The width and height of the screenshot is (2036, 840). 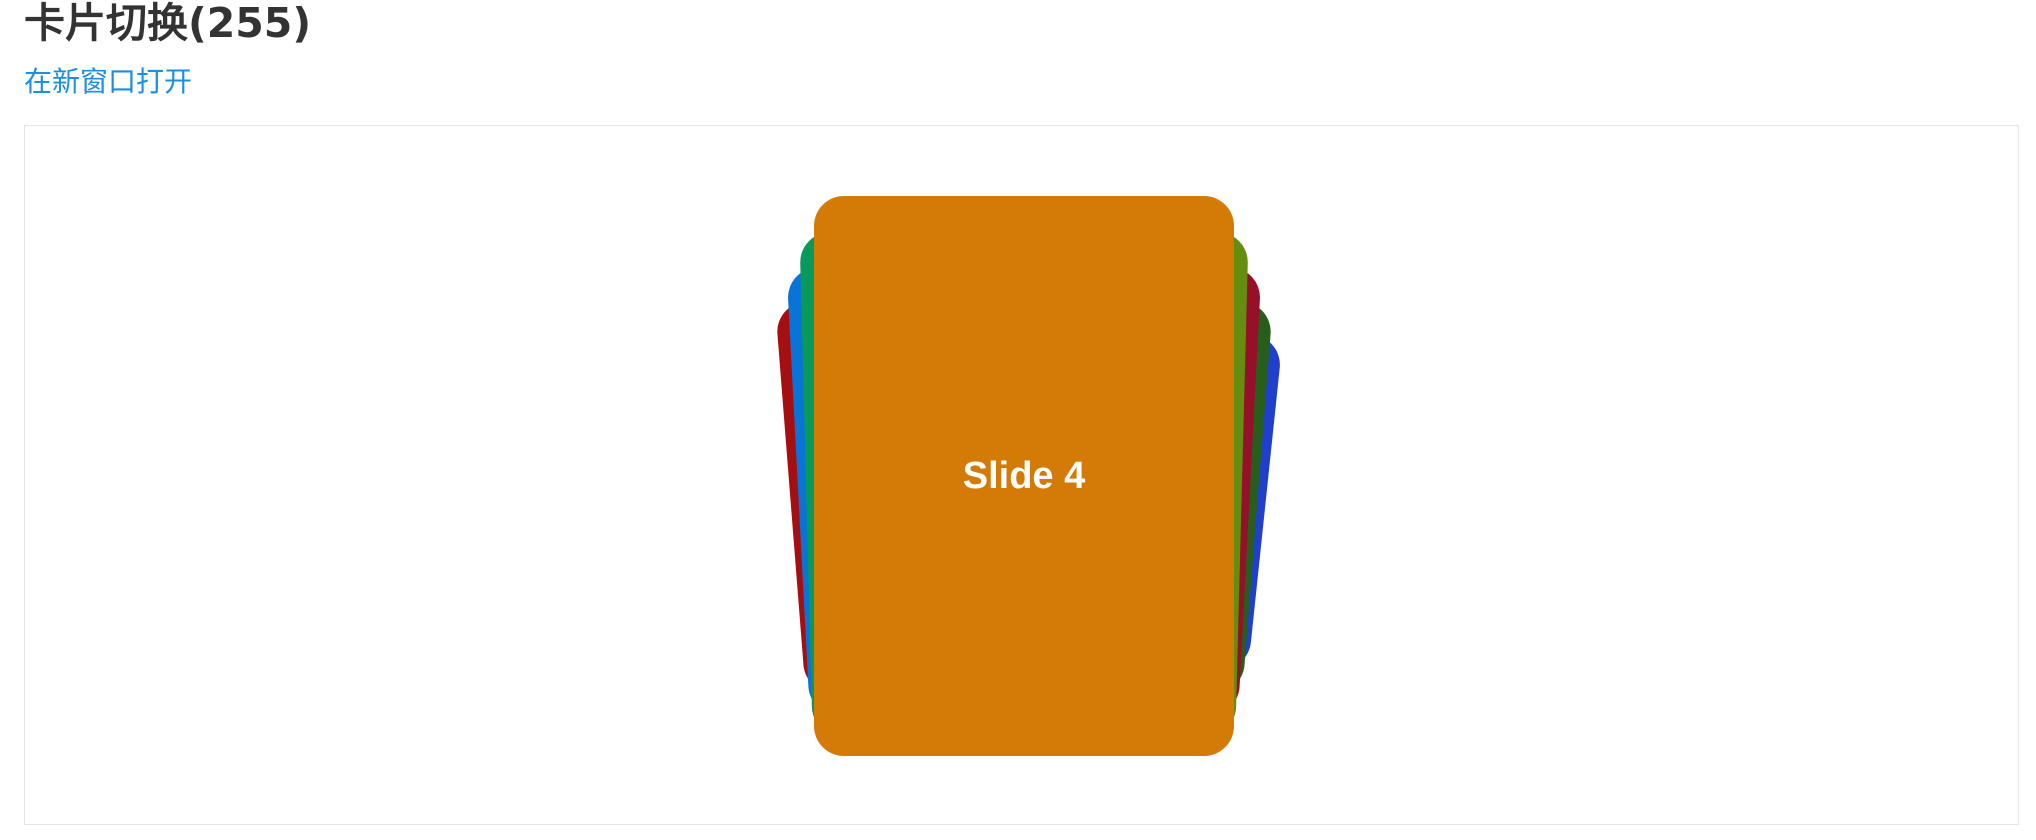 What do you see at coordinates (168, 23) in the screenshot?
I see `page-title: 卡片切换(255)` at bounding box center [168, 23].